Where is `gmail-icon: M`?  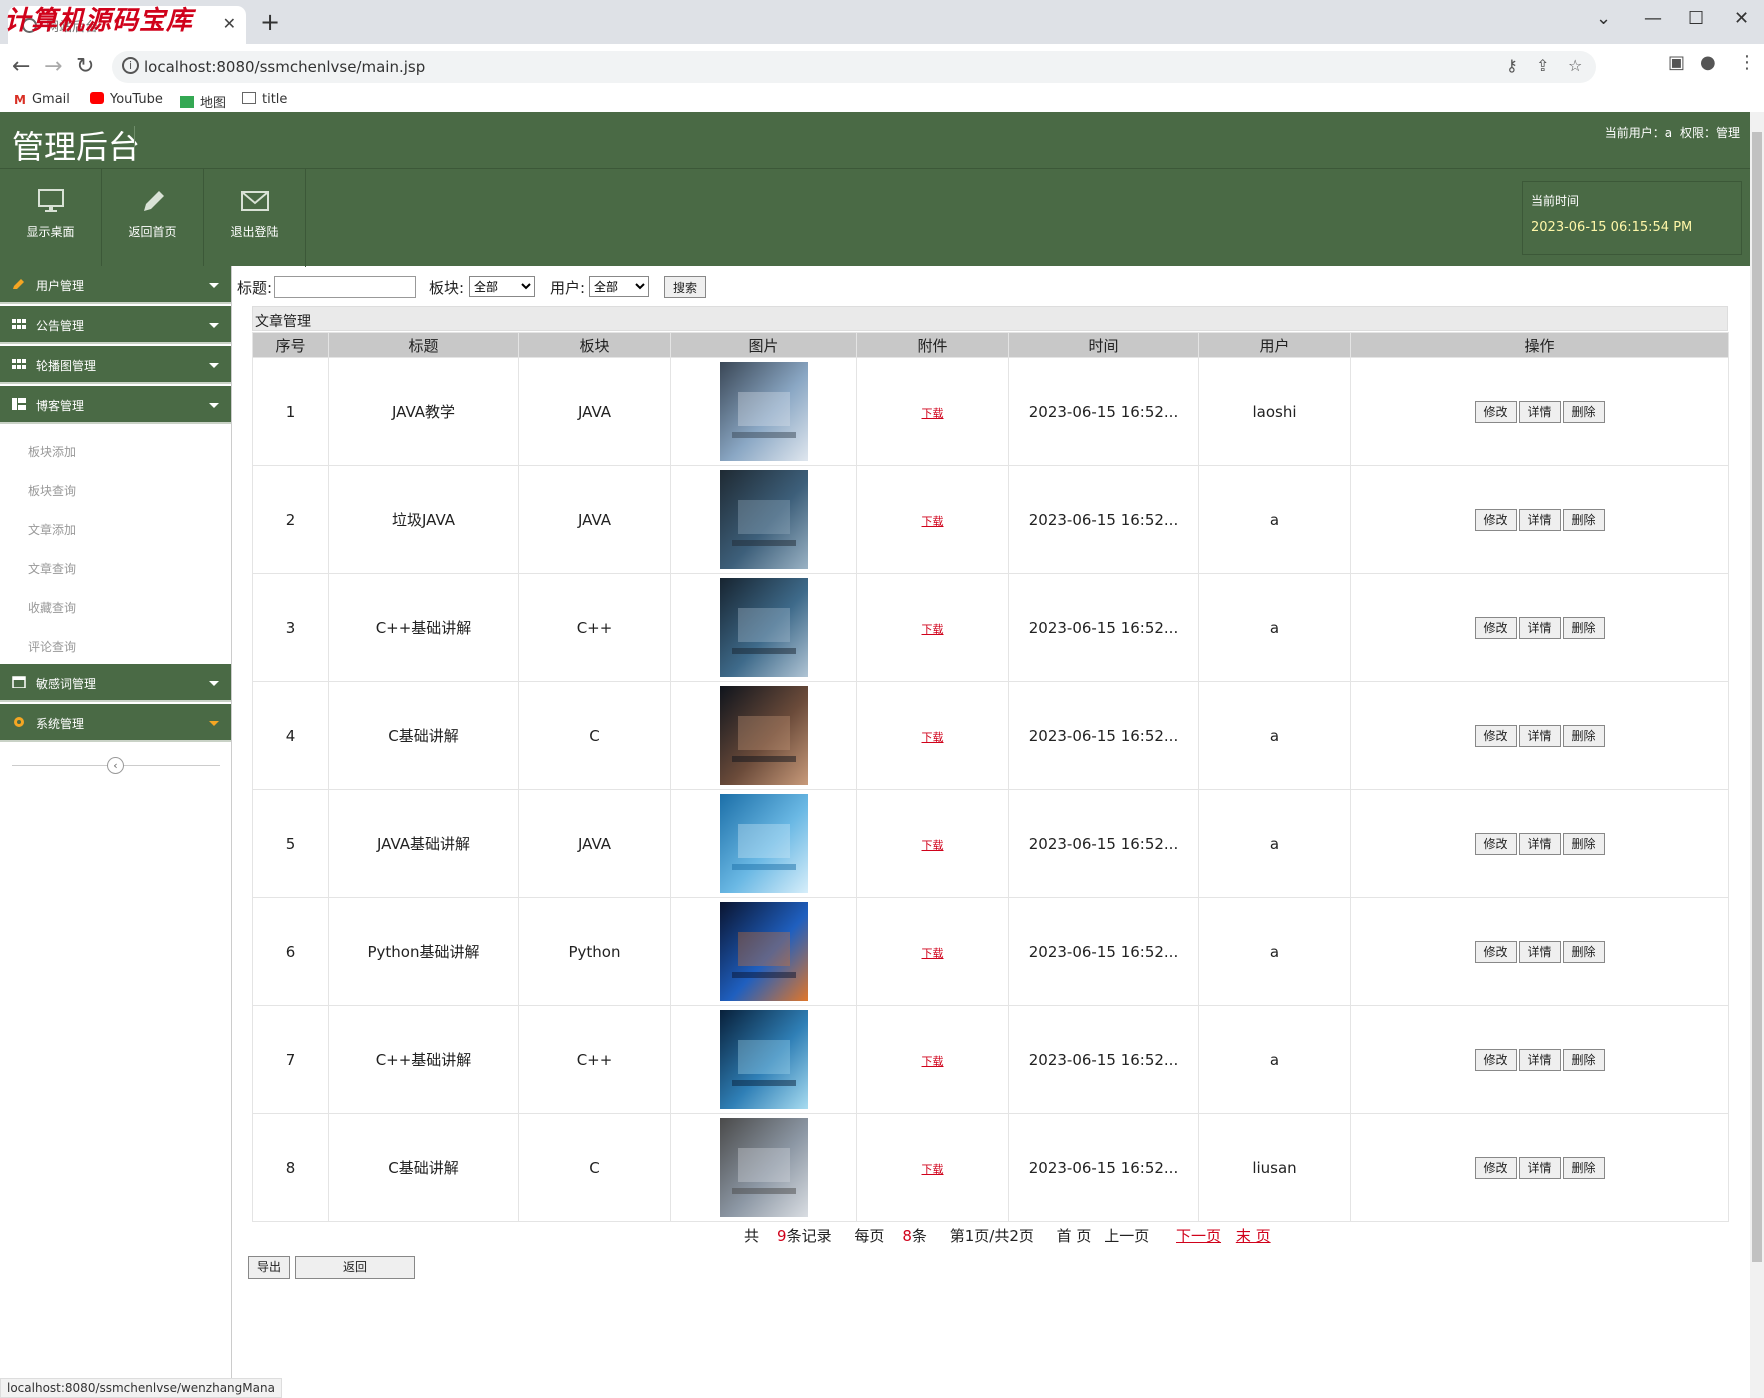
gmail-icon: M is located at coordinates (20, 100).